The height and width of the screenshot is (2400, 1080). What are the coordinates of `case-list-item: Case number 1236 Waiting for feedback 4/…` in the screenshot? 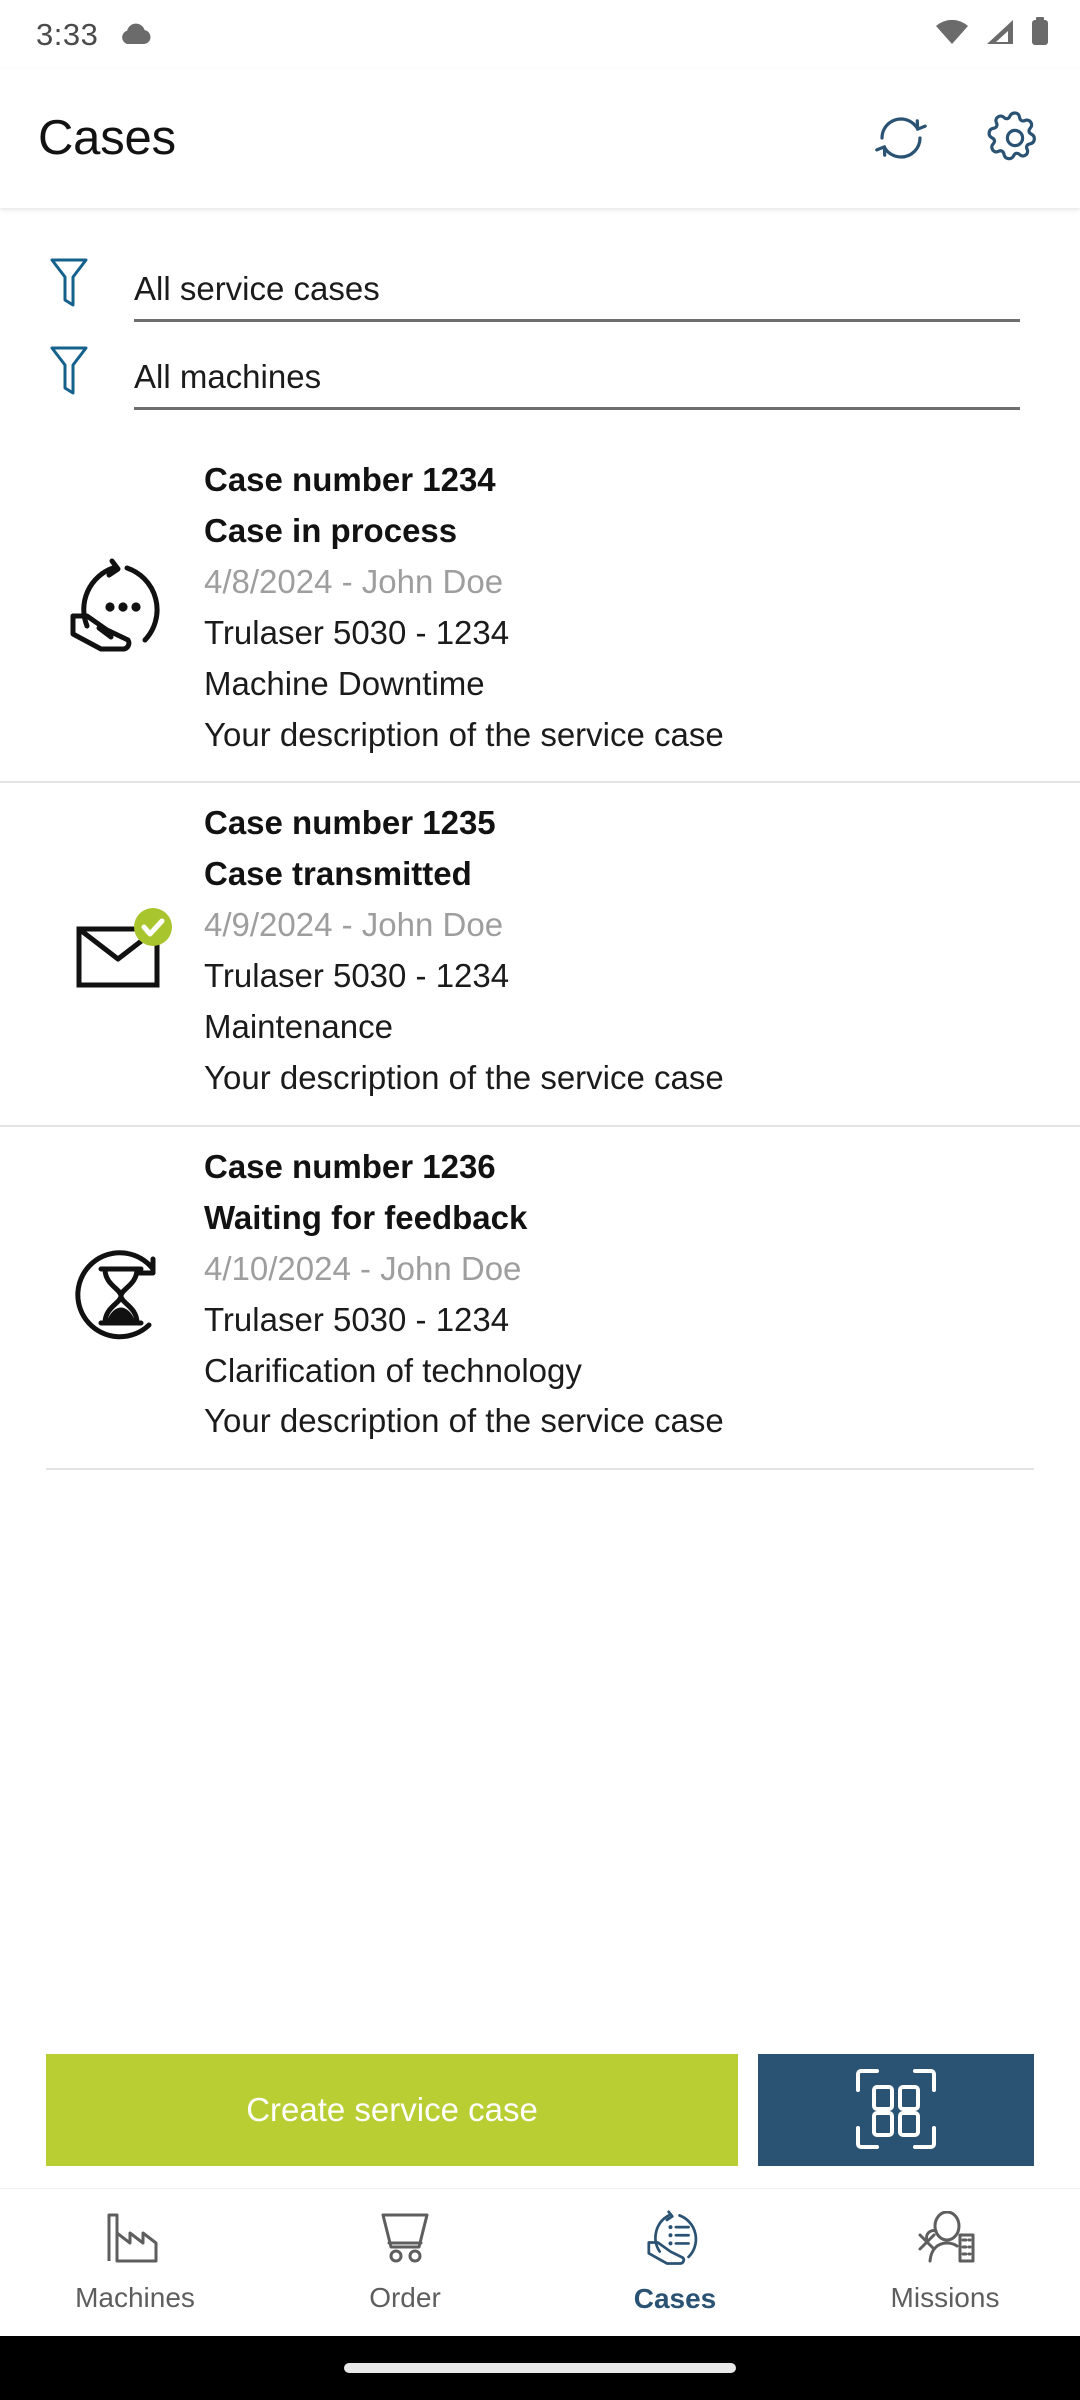 It's located at (540, 1296).